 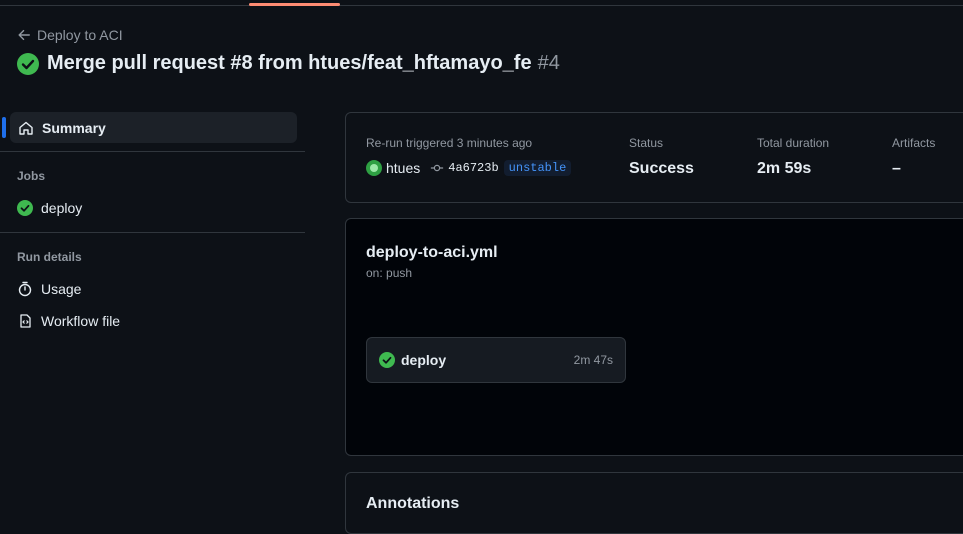 I want to click on run-details-heading: Run details, so click(x=49, y=257).